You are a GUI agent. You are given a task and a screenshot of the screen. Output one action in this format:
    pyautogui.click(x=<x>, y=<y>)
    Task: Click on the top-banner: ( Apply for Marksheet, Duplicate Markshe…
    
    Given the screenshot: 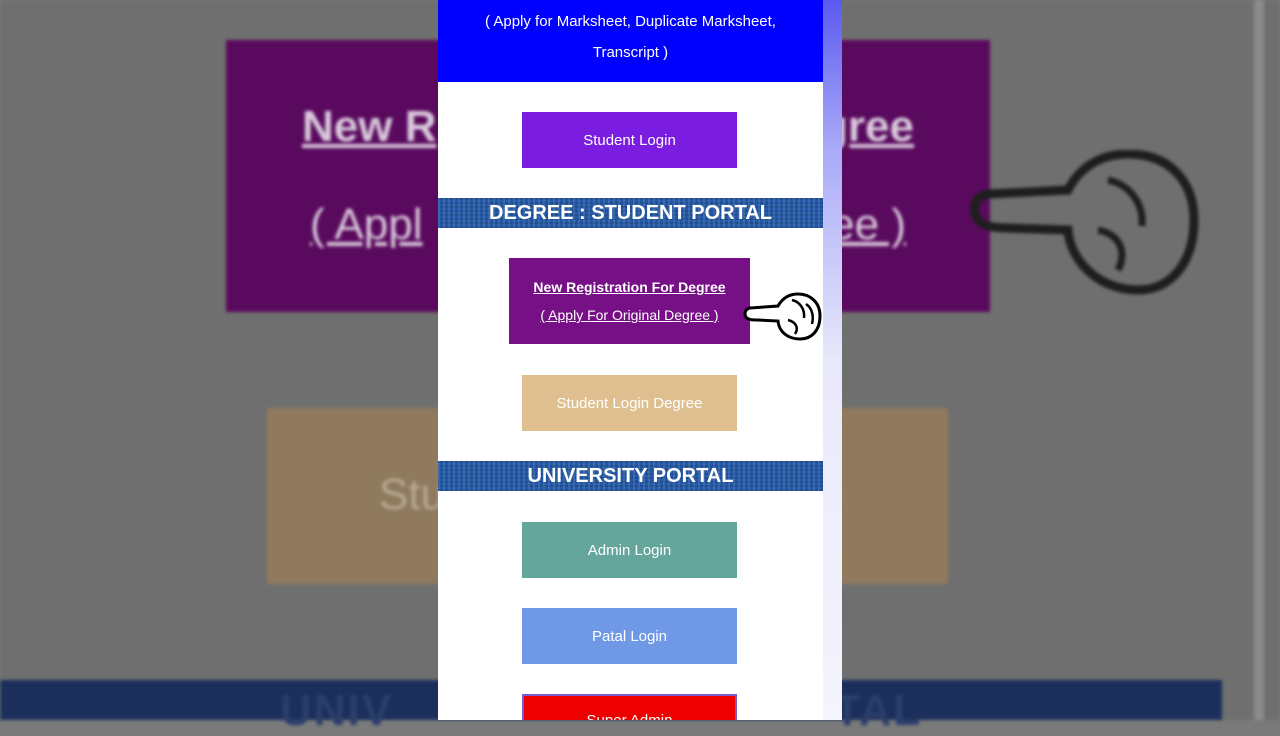 What is the action you would take?
    pyautogui.click(x=630, y=41)
    